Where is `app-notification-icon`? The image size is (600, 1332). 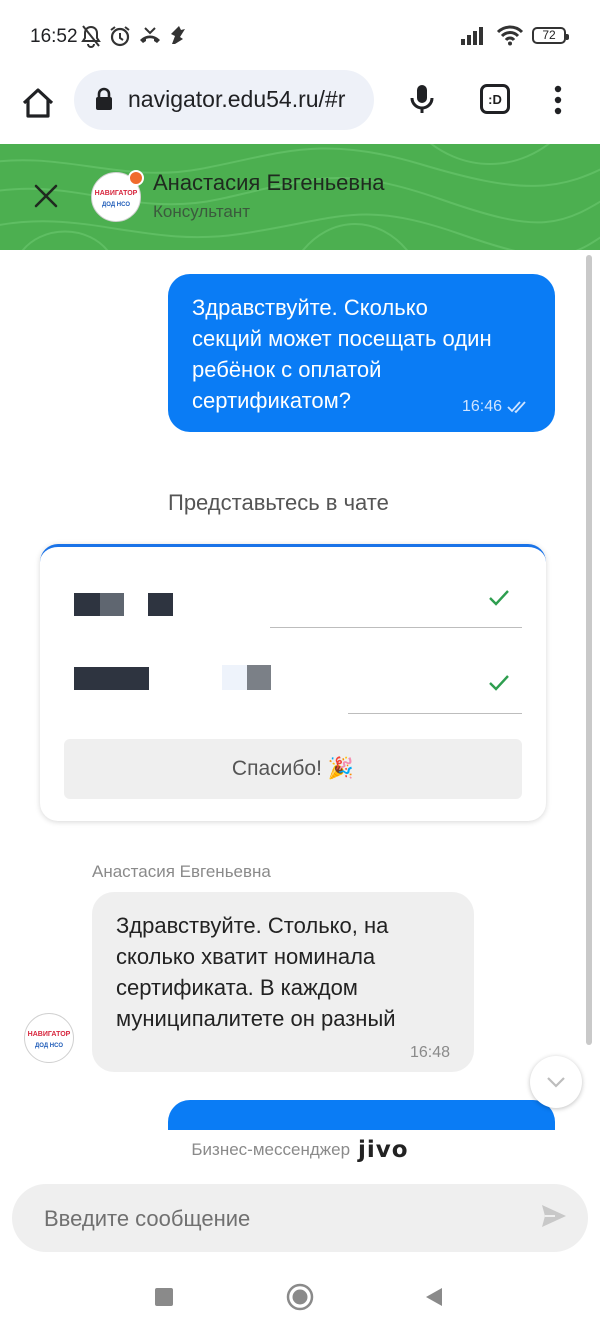
app-notification-icon is located at coordinates (178, 35).